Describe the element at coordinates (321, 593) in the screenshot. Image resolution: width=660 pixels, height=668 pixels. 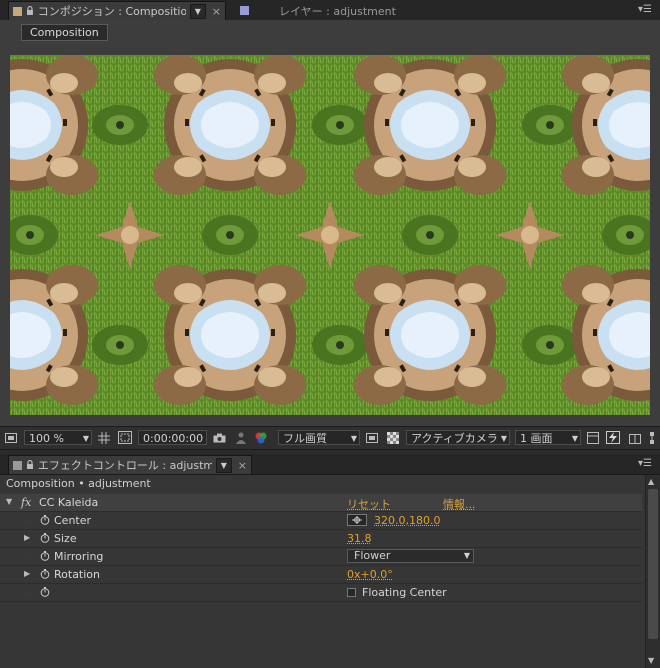
I see `property-row-floating-center: · Floating Center` at that location.